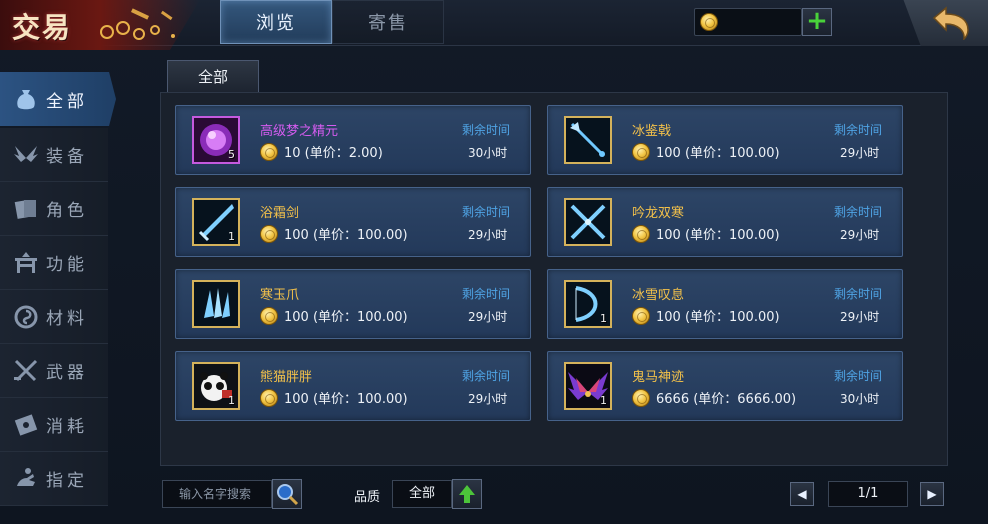  I want to click on sidebar-item-weapon: 武器, so click(54, 371).